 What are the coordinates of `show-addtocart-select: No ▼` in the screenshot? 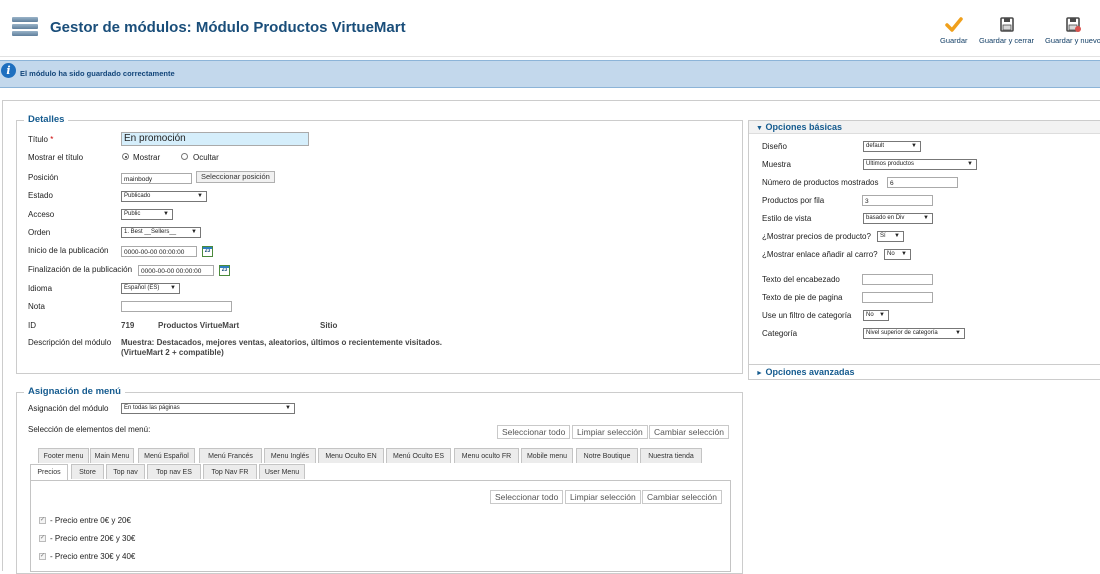 It's located at (897, 254).